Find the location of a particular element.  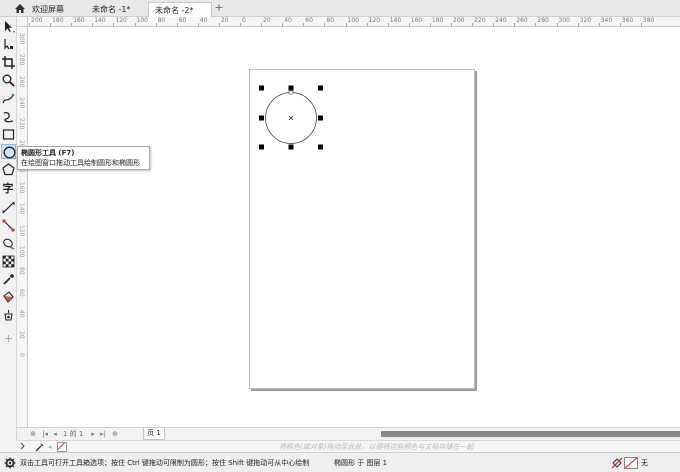

tab-welcome-screen: 欢迎屏幕 is located at coordinates (54, 9).